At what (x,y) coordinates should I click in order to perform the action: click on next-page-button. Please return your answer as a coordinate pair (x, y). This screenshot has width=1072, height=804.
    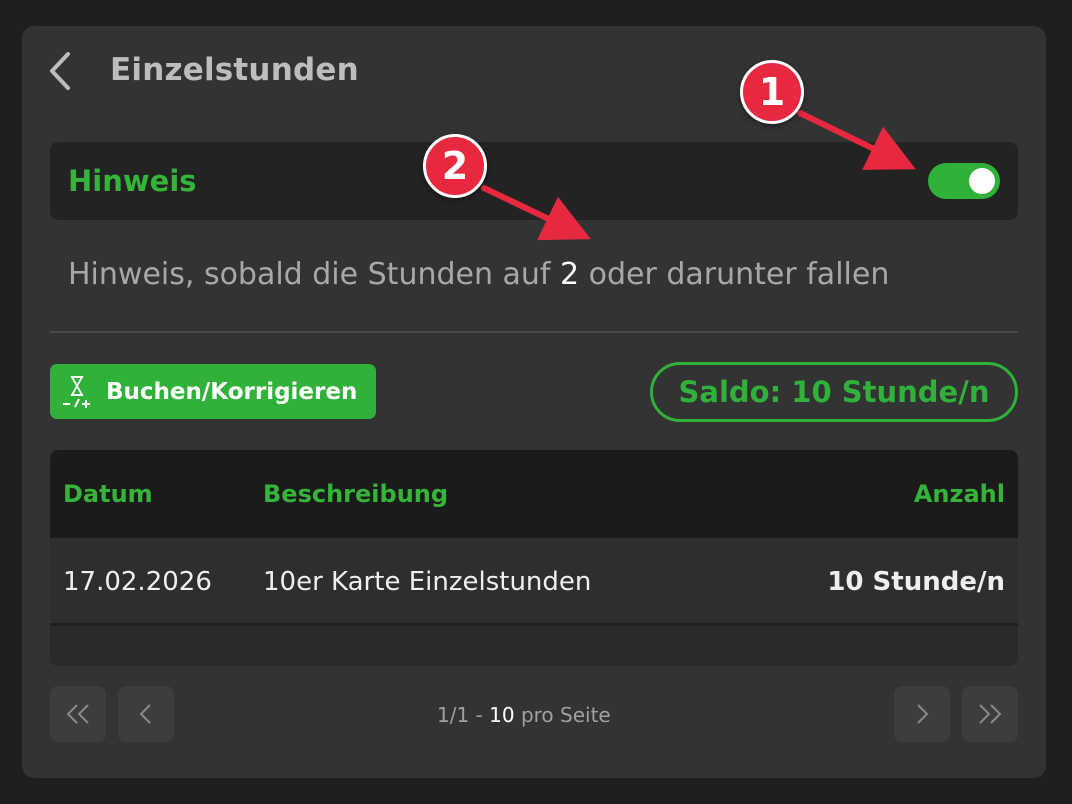
    Looking at the image, I should click on (922, 714).